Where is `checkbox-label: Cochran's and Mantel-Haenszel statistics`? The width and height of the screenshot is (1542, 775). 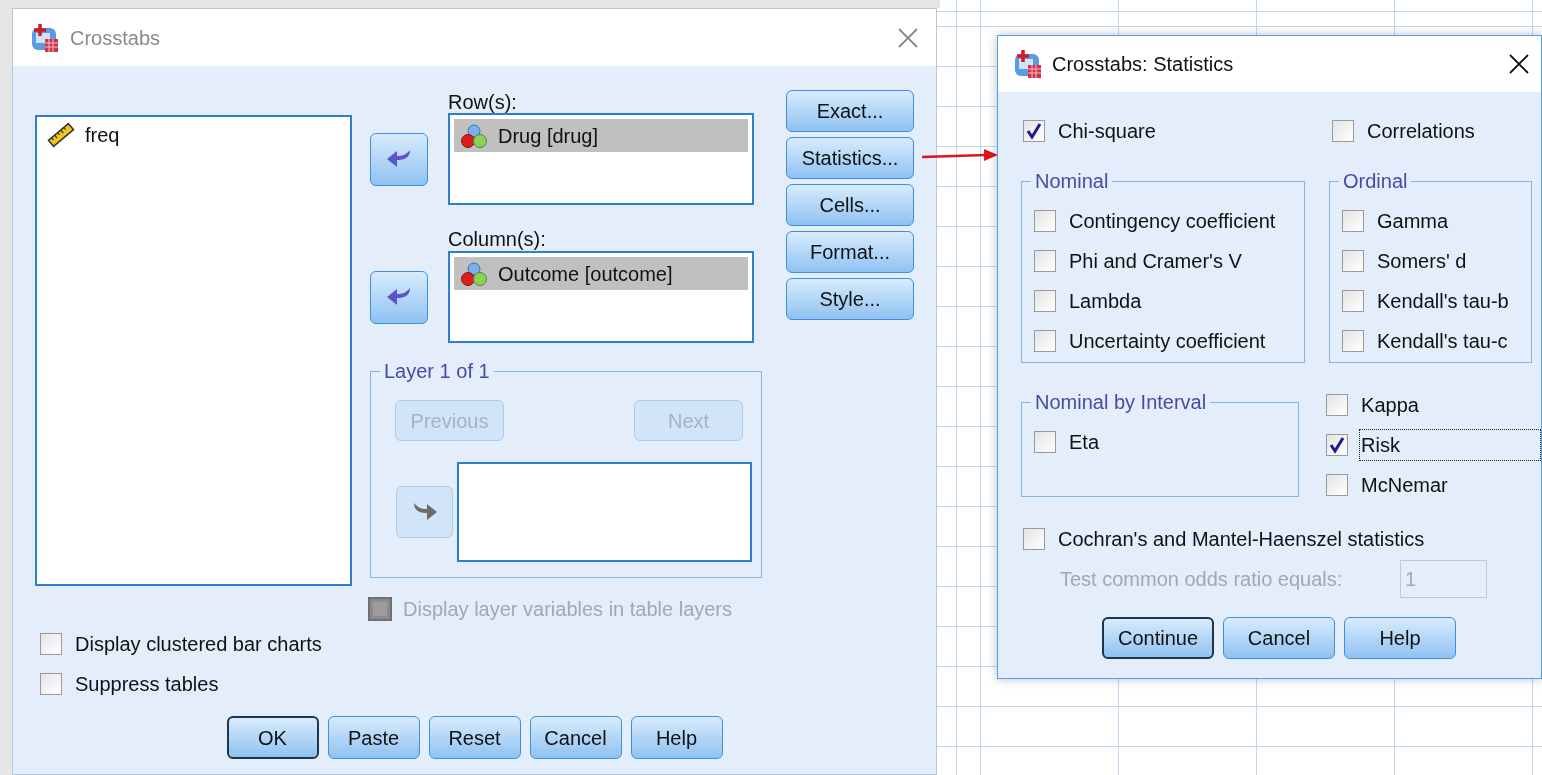 checkbox-label: Cochran's and Mantel-Haenszel statistics is located at coordinates (1241, 539).